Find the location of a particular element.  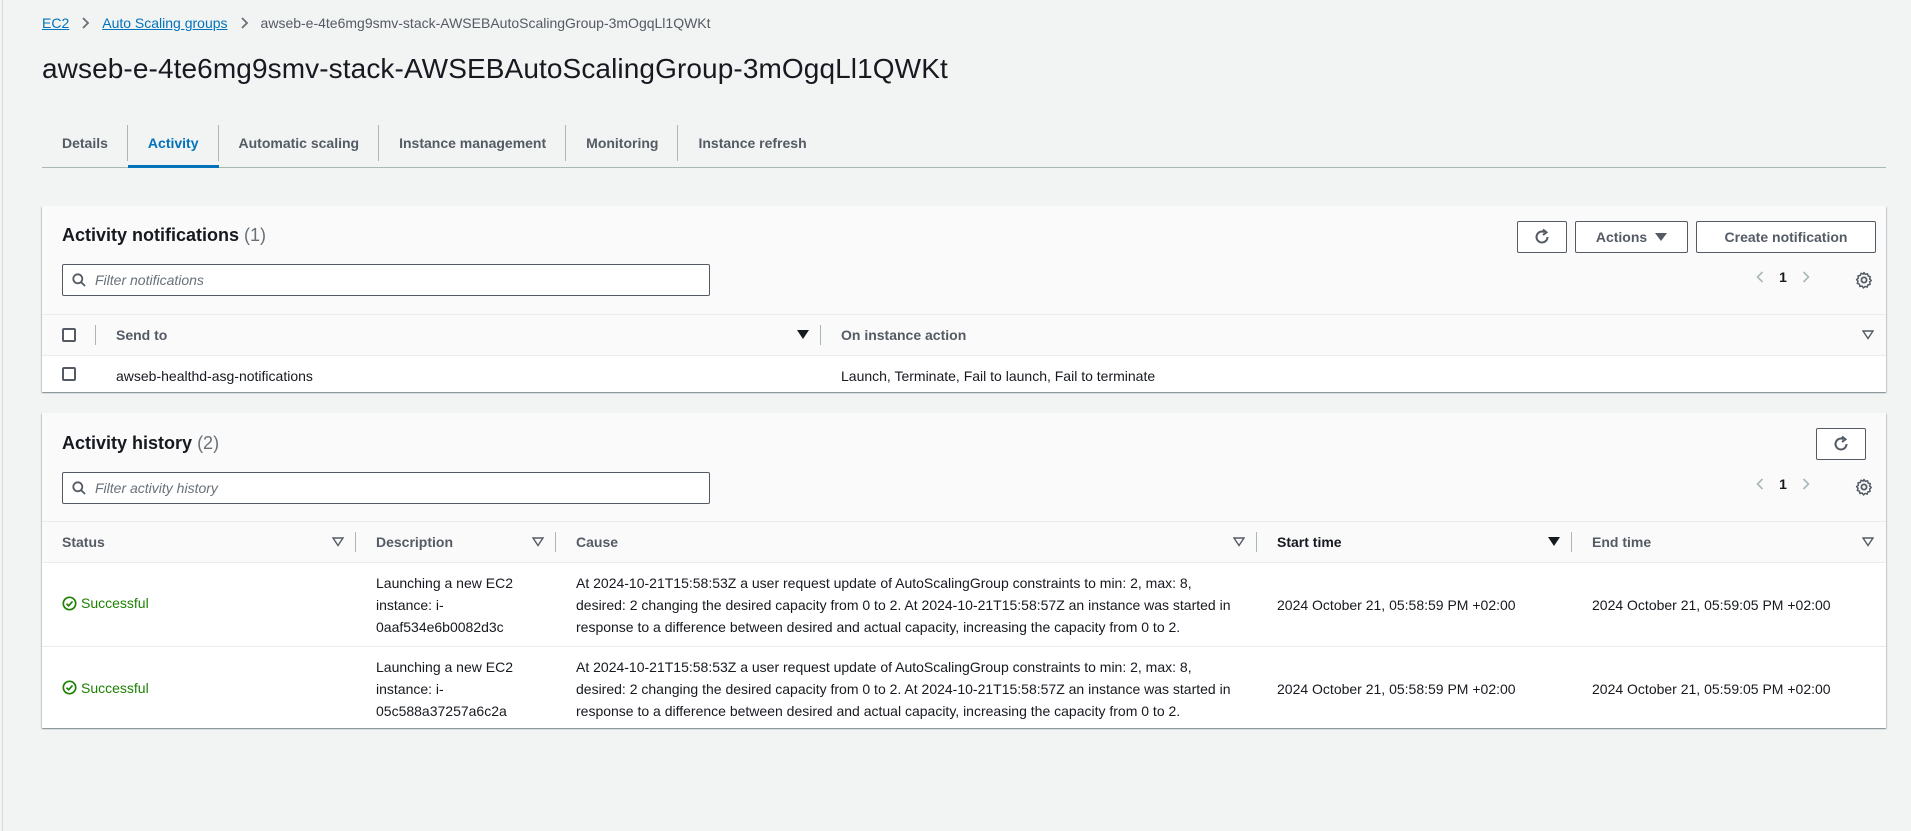

breadcrumb-ec2: EC2 is located at coordinates (55, 23).